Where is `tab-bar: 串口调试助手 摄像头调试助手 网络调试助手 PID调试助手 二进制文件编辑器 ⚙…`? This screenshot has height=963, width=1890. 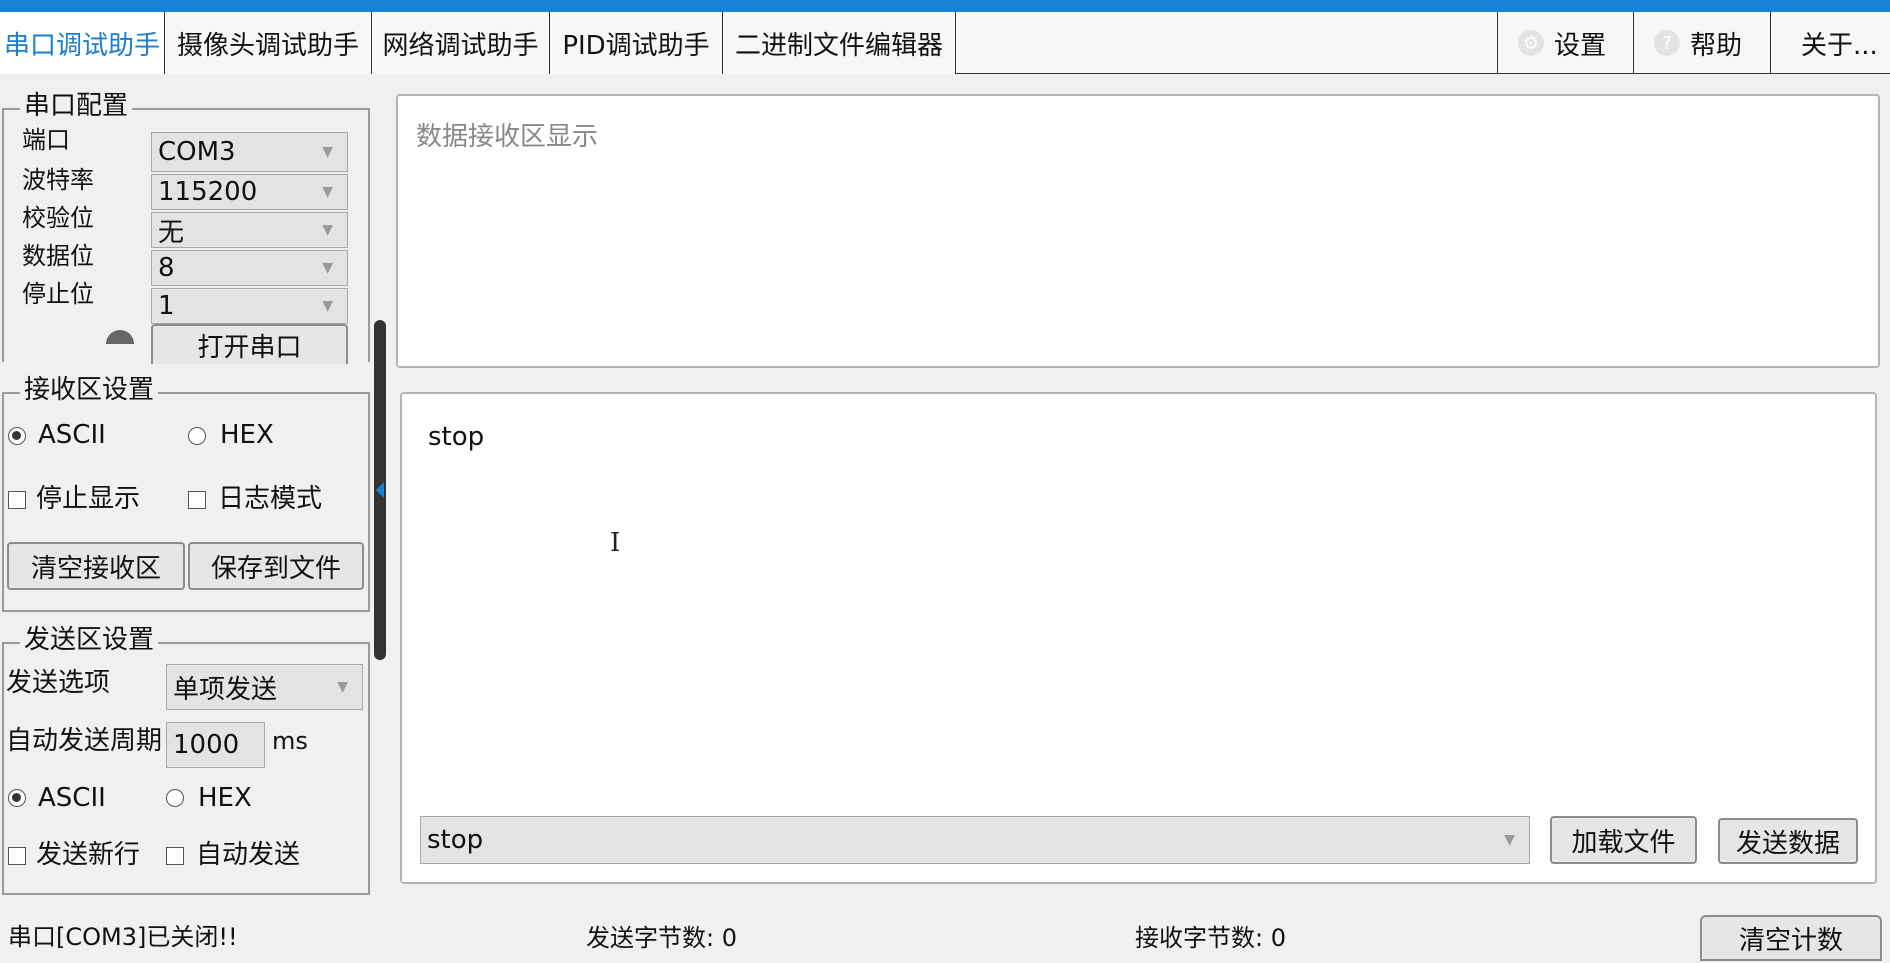 tab-bar: 串口调试助手 摄像头调试助手 网络调试助手 PID调试助手 二进制文件编辑器 ⚙… is located at coordinates (945, 43).